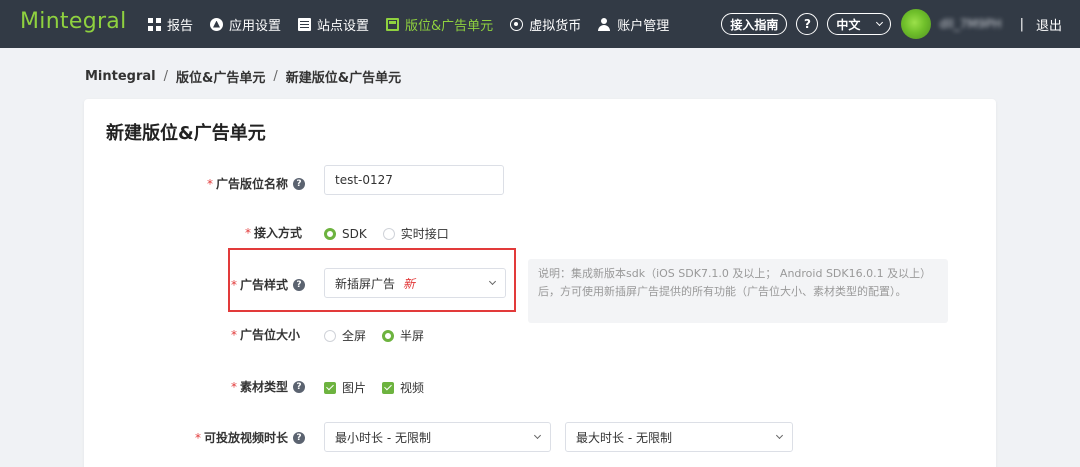 The image size is (1080, 467). Describe the element at coordinates (916, 24) in the screenshot. I see `avatar` at that location.